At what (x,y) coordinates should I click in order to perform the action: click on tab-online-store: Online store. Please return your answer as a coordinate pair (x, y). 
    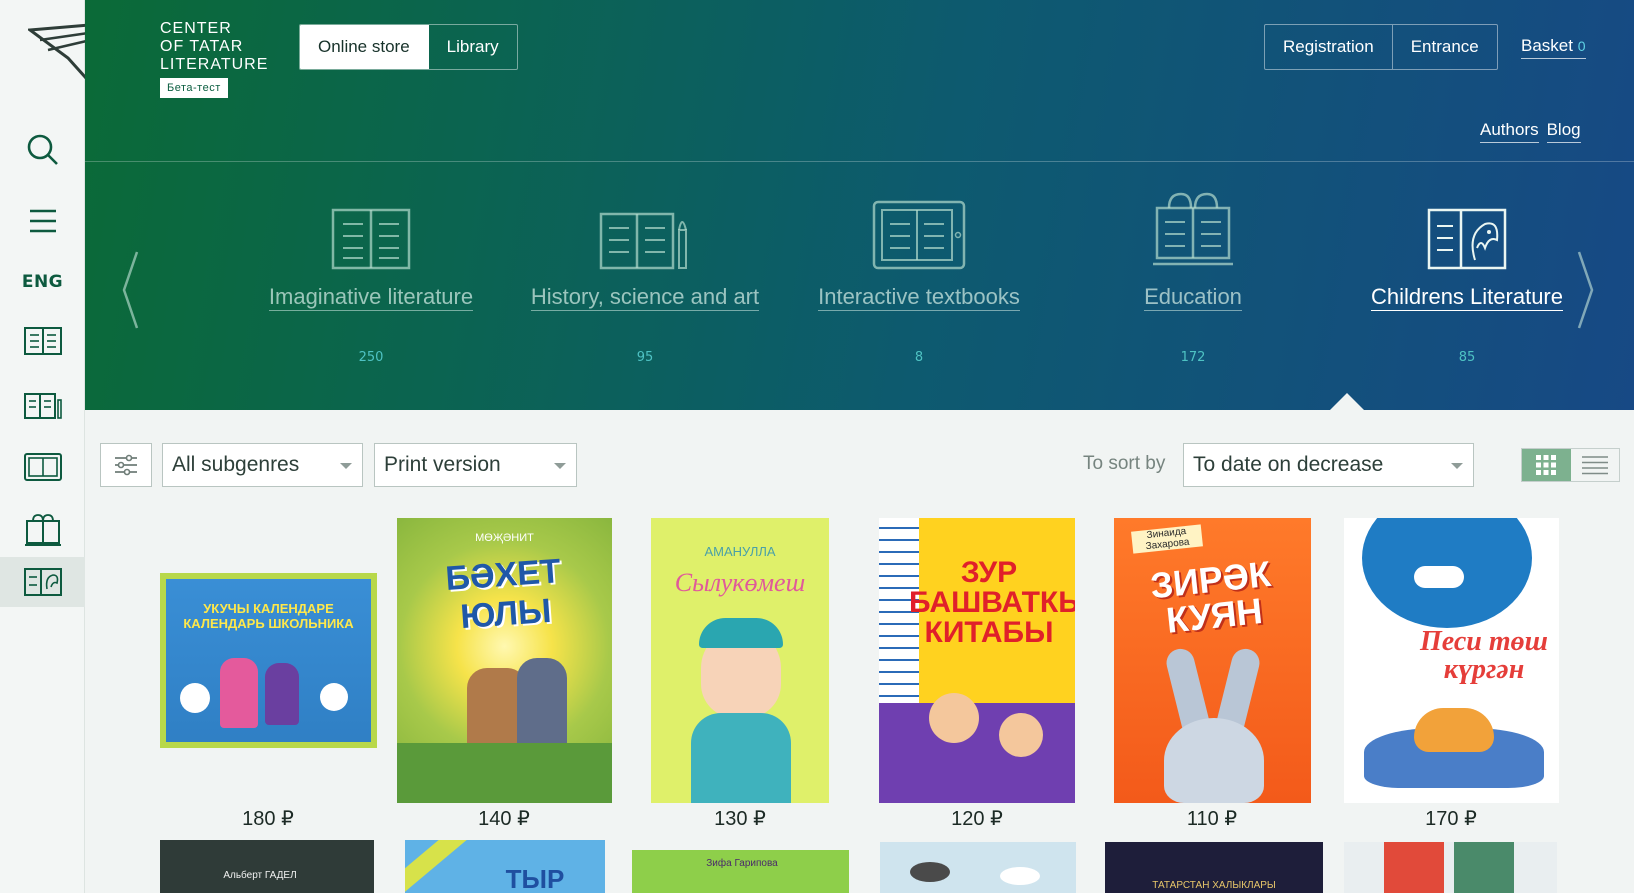
    Looking at the image, I should click on (364, 47).